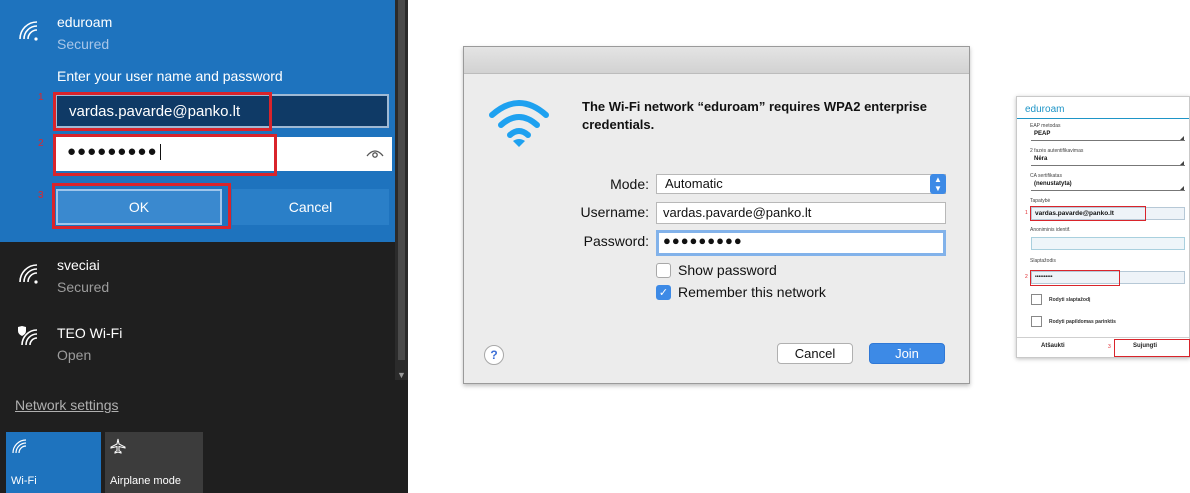 This screenshot has width=1190, height=493. Describe the element at coordinates (401, 180) in the screenshot. I see `scrollbar-thumb` at that location.